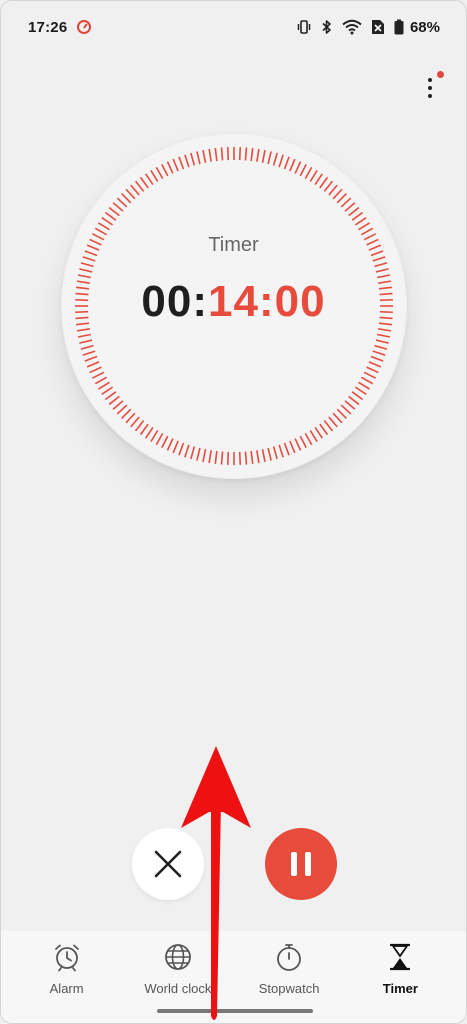  What do you see at coordinates (48, 27) in the screenshot?
I see `status-time: 17:26` at bounding box center [48, 27].